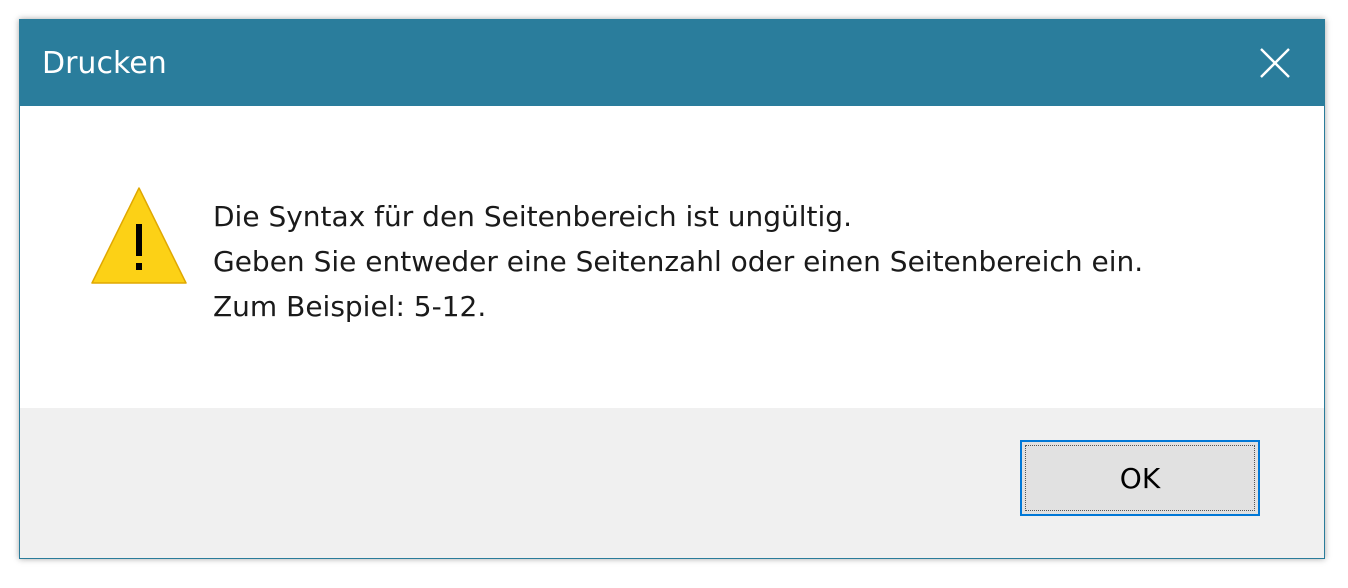 This screenshot has width=1348, height=588. What do you see at coordinates (104, 63) in the screenshot?
I see `window-title: Drucken` at bounding box center [104, 63].